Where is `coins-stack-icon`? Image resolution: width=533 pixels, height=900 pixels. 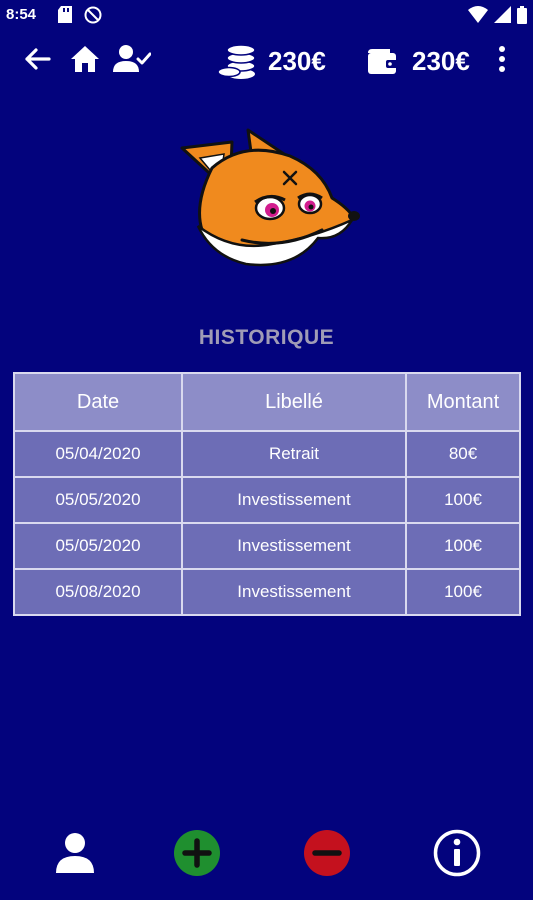
coins-stack-icon is located at coordinates (238, 61).